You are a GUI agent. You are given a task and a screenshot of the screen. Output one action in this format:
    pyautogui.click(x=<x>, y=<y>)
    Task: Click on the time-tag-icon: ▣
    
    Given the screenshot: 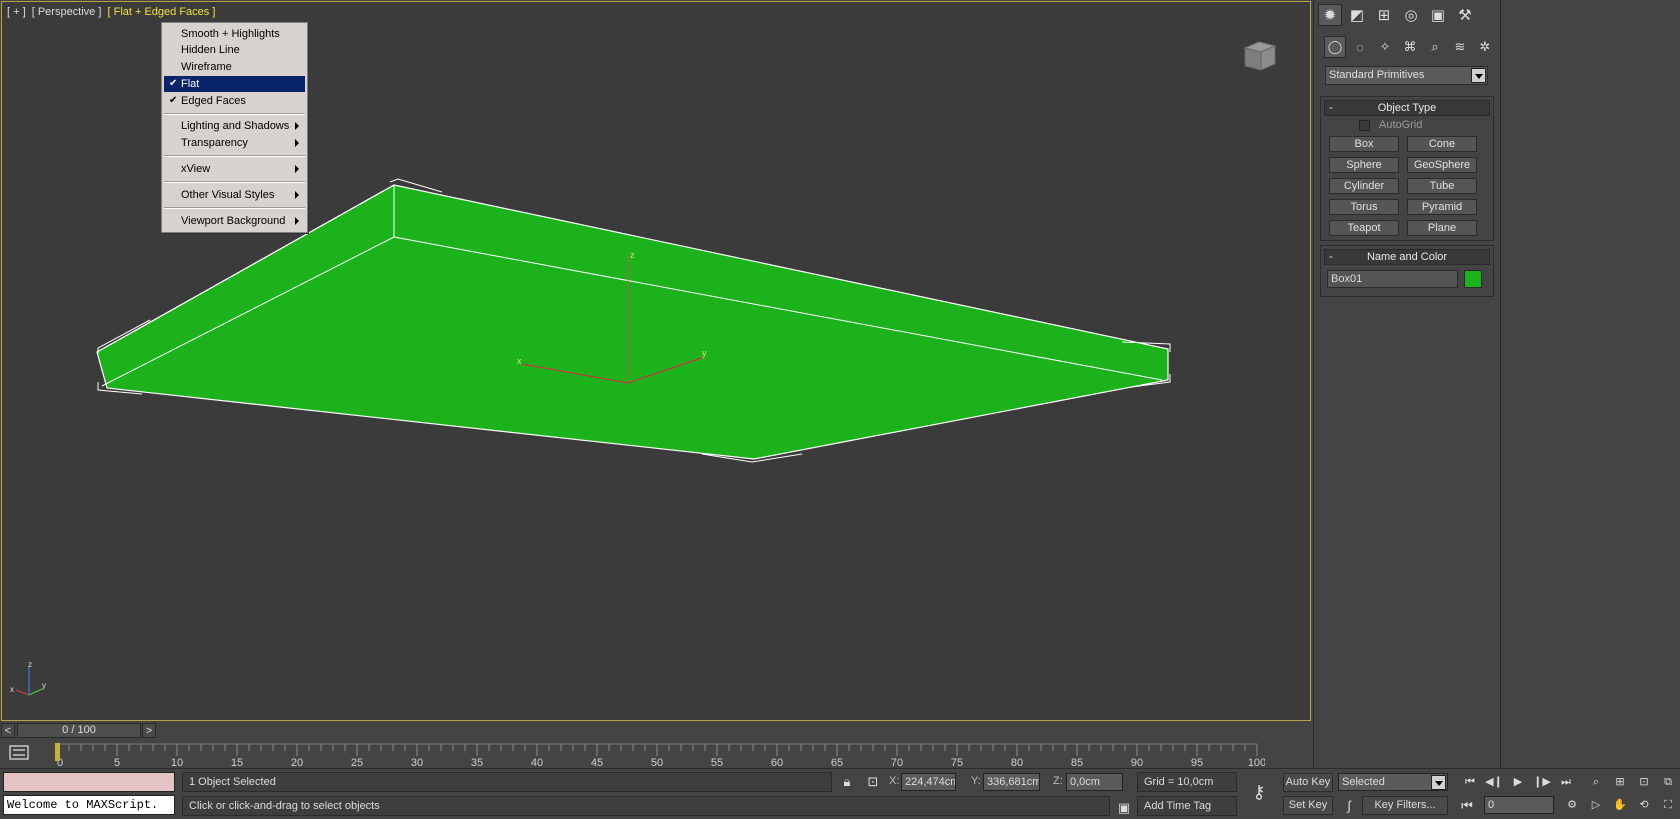 What is the action you would take?
    pyautogui.click(x=1124, y=808)
    